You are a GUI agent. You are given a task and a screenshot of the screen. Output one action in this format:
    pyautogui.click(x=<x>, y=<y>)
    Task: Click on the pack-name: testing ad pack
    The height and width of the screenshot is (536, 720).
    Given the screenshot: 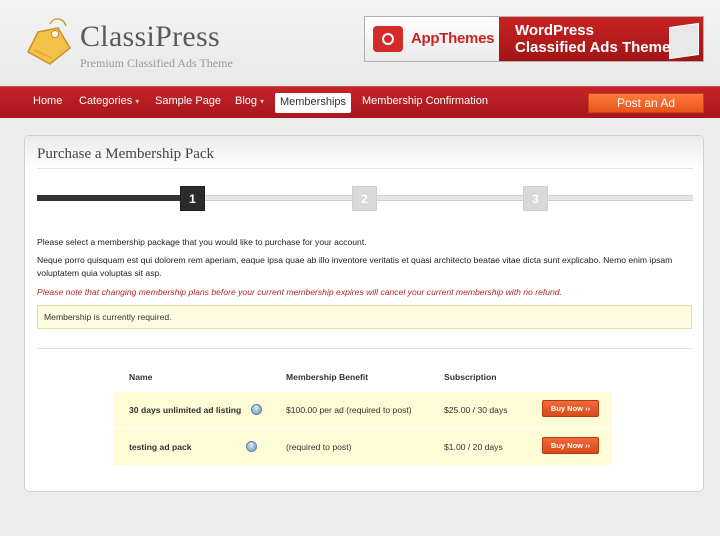 What is the action you would take?
    pyautogui.click(x=160, y=447)
    